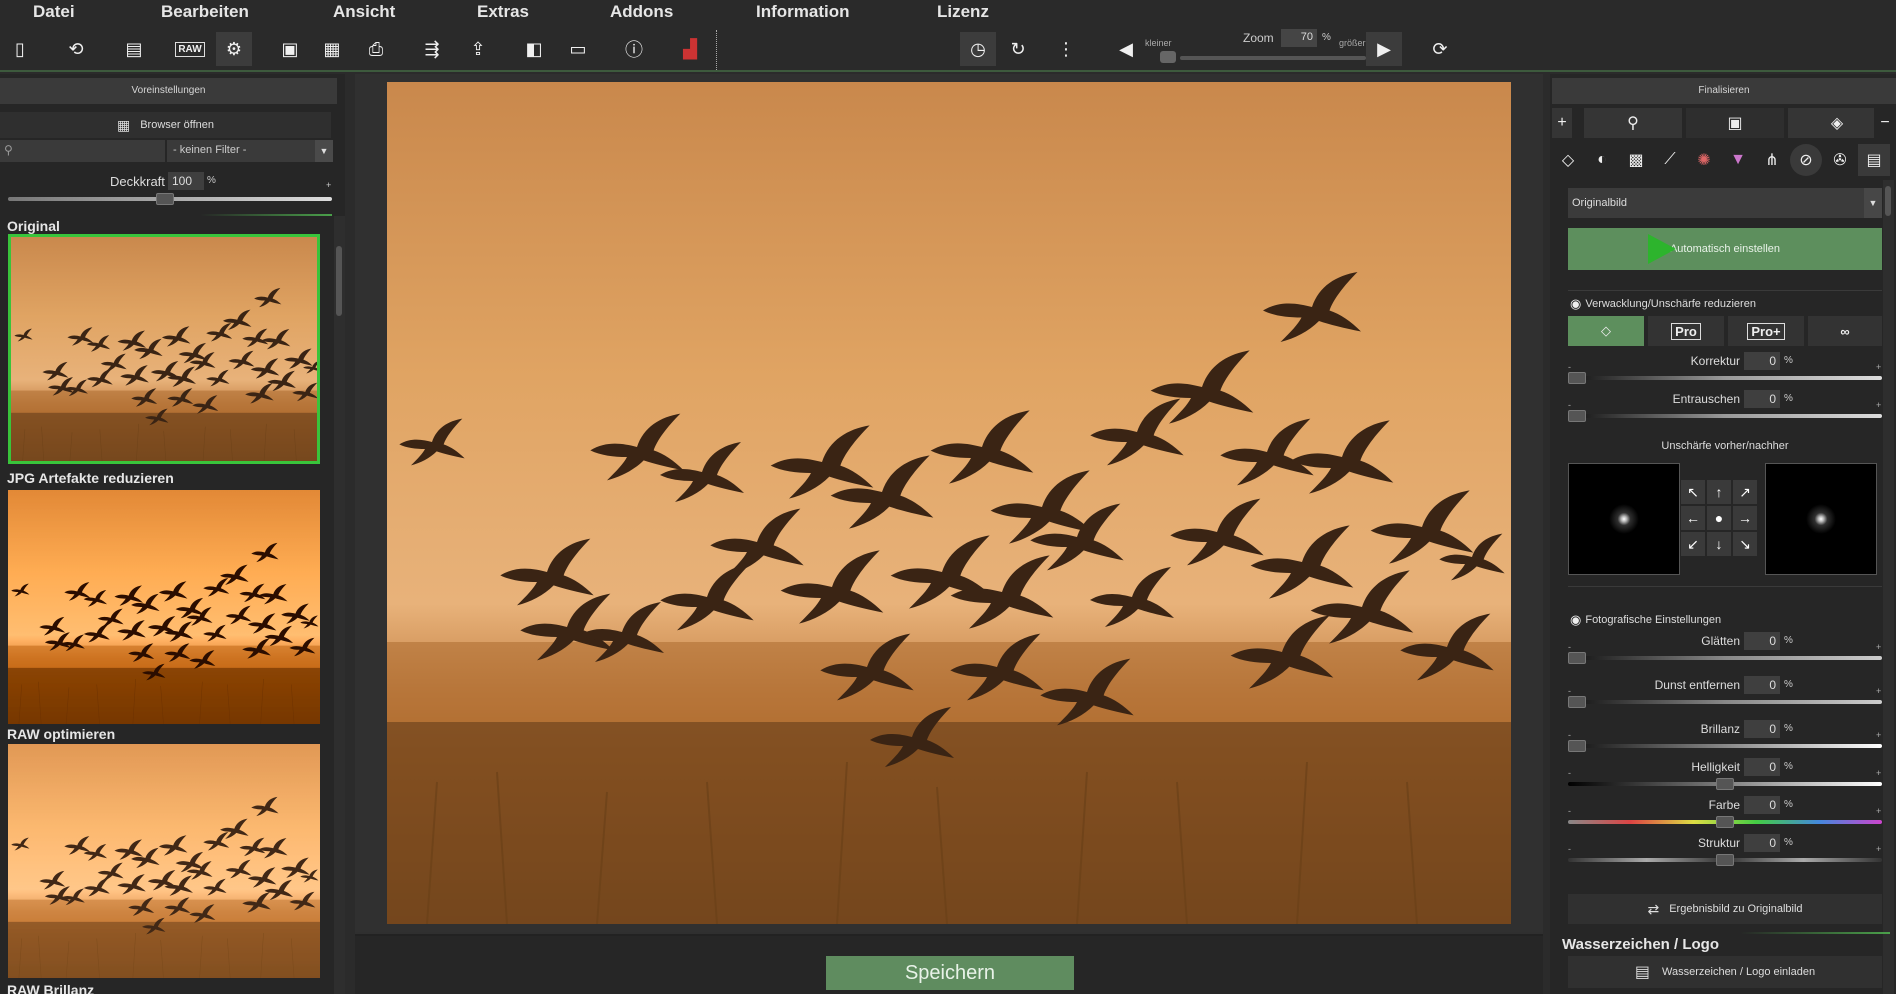 The image size is (1896, 994). I want to click on korrektur-value: 0, so click(1762, 361).